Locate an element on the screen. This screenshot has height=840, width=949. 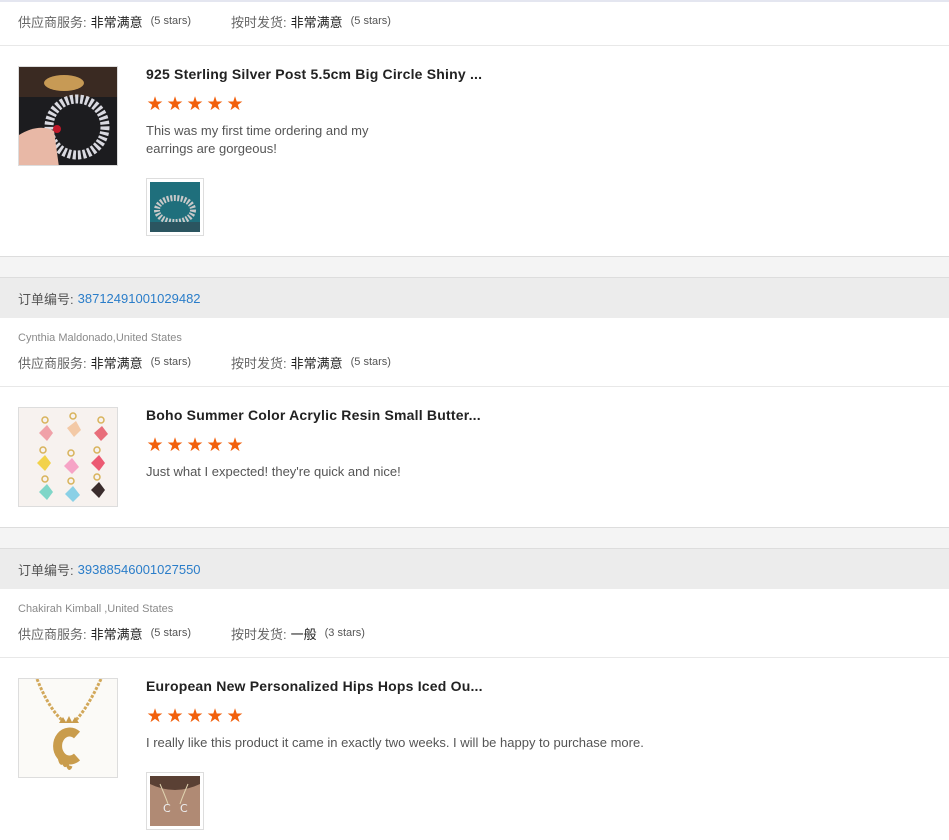
delivery-value: 一般 is located at coordinates (303, 634).